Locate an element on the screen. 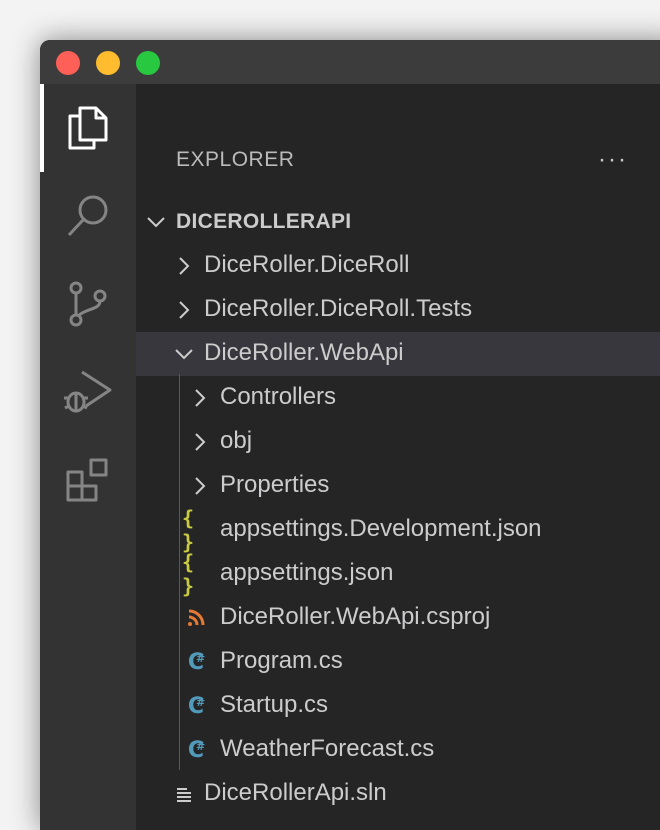 The image size is (660, 830). tree-item-label: appsettings.Development.json is located at coordinates (381, 528).